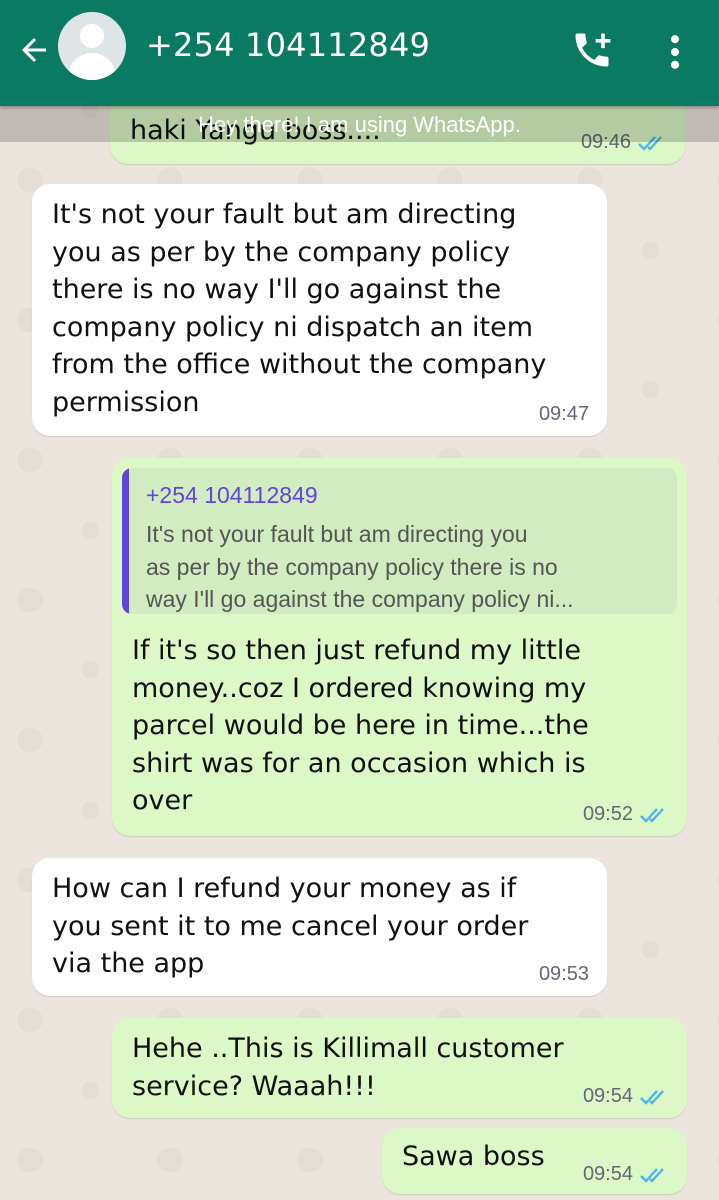 The height and width of the screenshot is (1200, 719). I want to click on message-time: 09:52, so click(607, 814).